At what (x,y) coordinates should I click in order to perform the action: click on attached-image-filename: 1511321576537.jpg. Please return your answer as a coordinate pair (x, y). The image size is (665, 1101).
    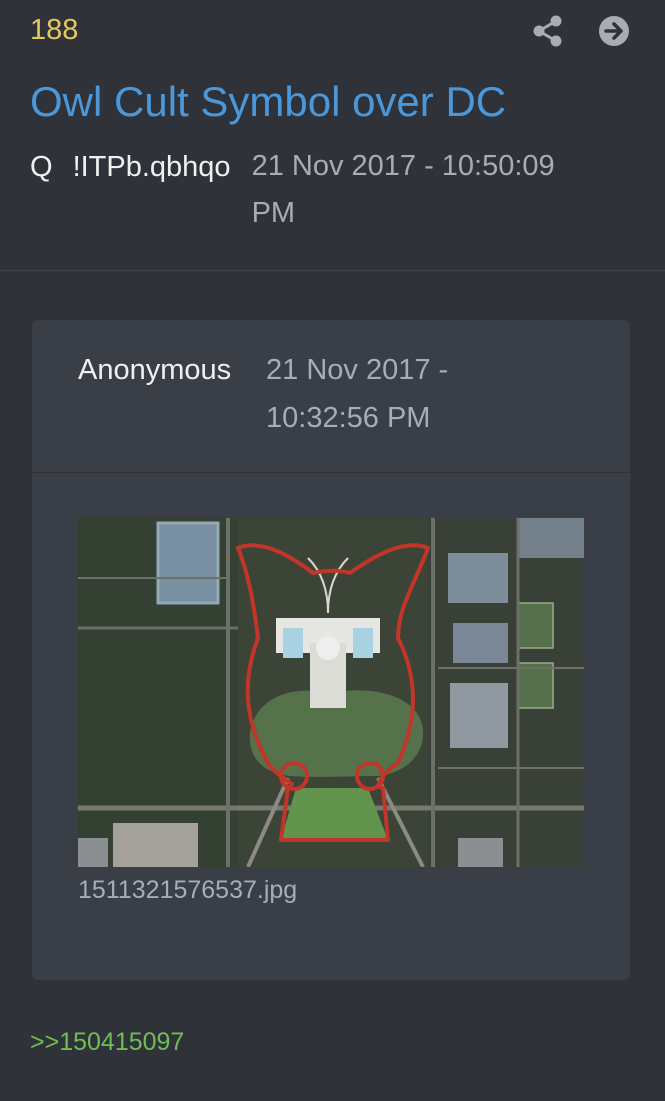
    Looking at the image, I should click on (187, 890).